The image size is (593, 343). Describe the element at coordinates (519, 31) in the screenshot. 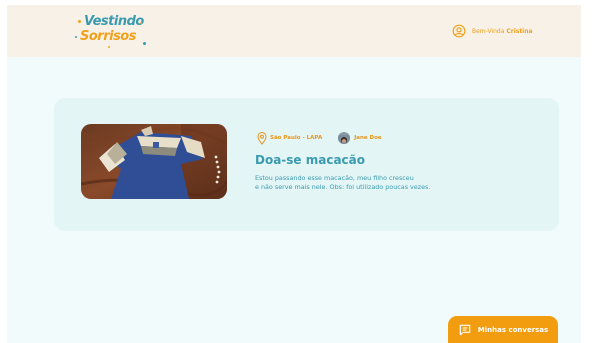

I see `greeting-name: Cristina` at that location.